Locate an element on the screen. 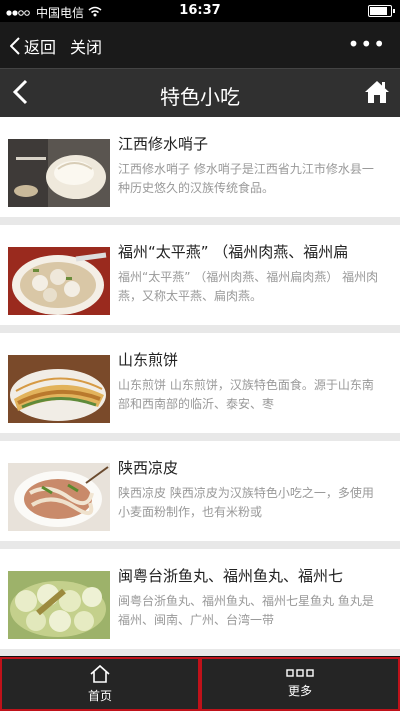  item-title: 江西修水哨子 is located at coordinates (163, 144).